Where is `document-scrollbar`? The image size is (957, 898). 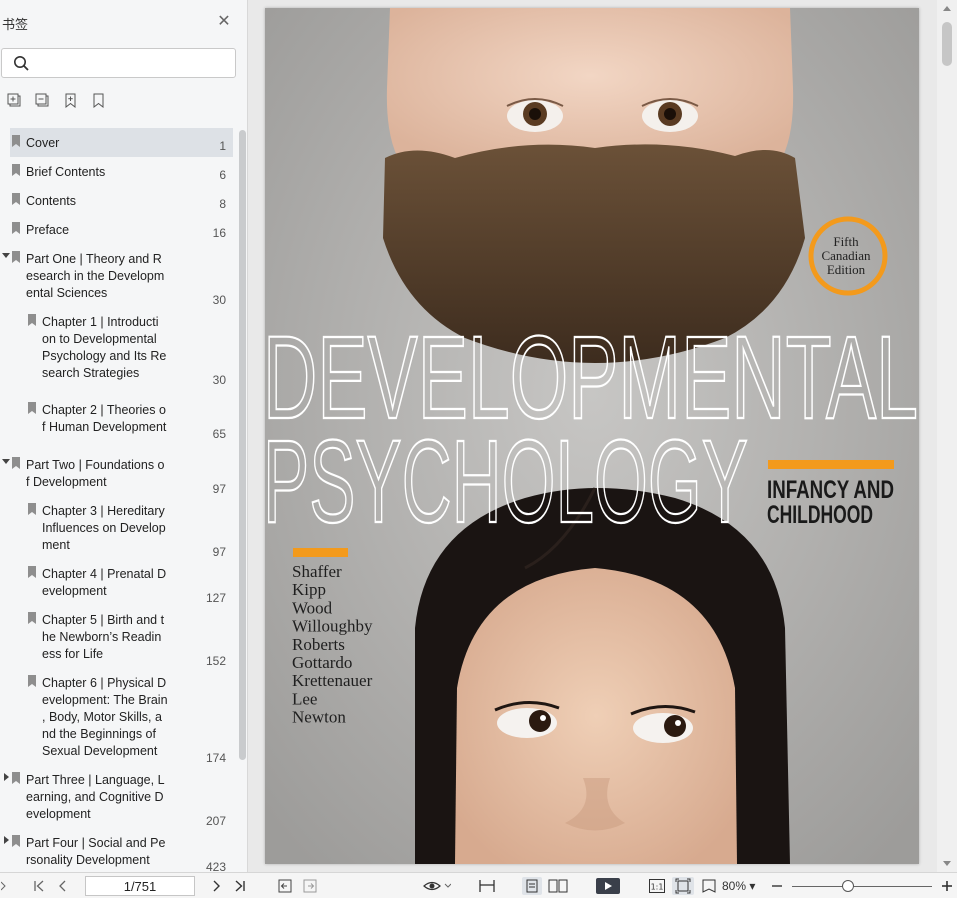
document-scrollbar is located at coordinates (947, 436).